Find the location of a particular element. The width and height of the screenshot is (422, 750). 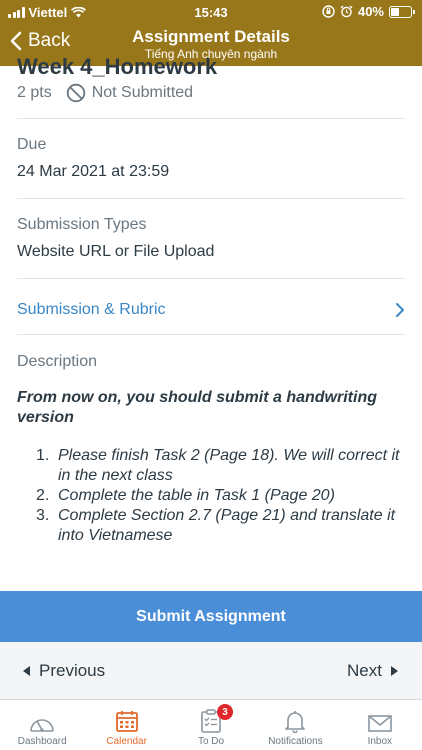

pager: Previous Next is located at coordinates (211, 670).